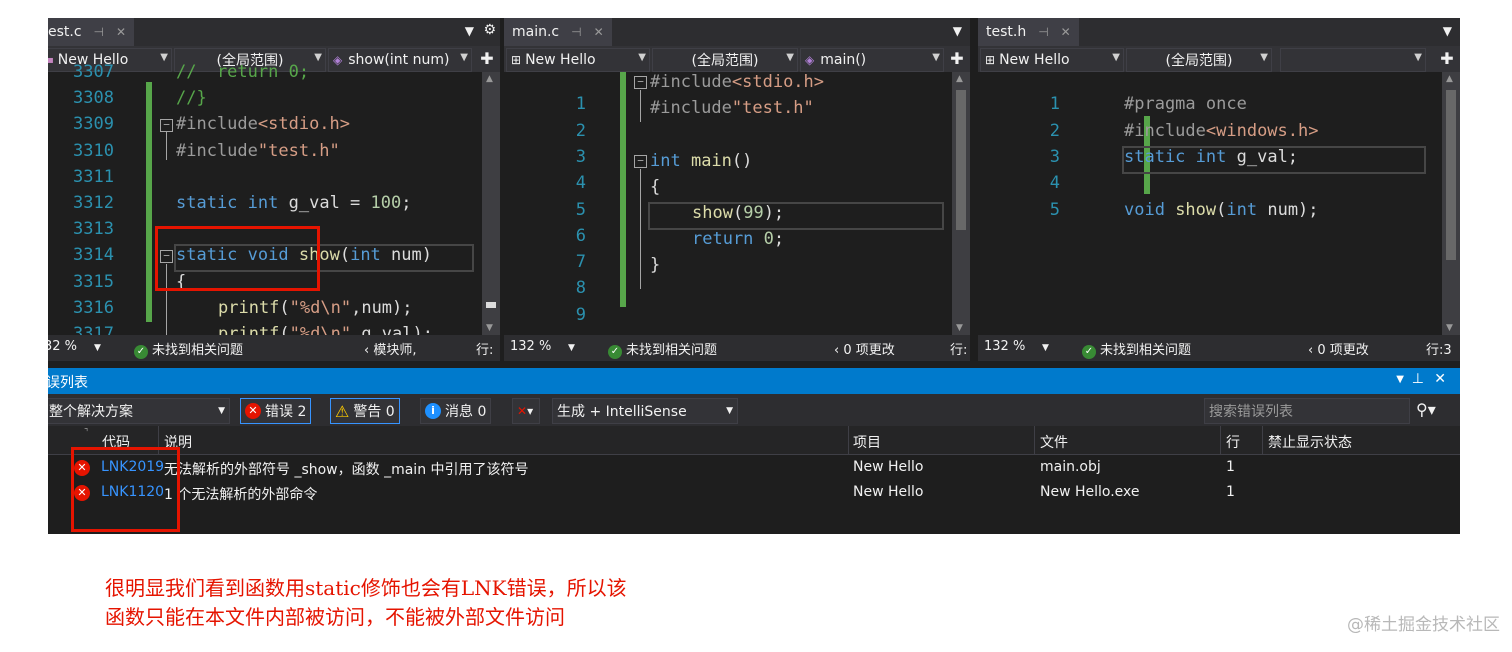 This screenshot has width=1512, height=652. Describe the element at coordinates (1400, 379) in the screenshot. I see `panel-menu-icon: ▼` at that location.